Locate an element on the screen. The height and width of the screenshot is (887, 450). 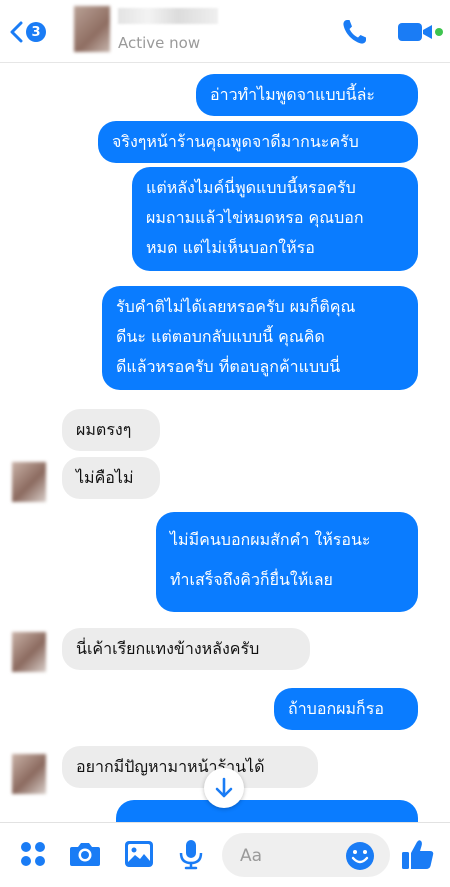
camera-icon is located at coordinates (85, 854).